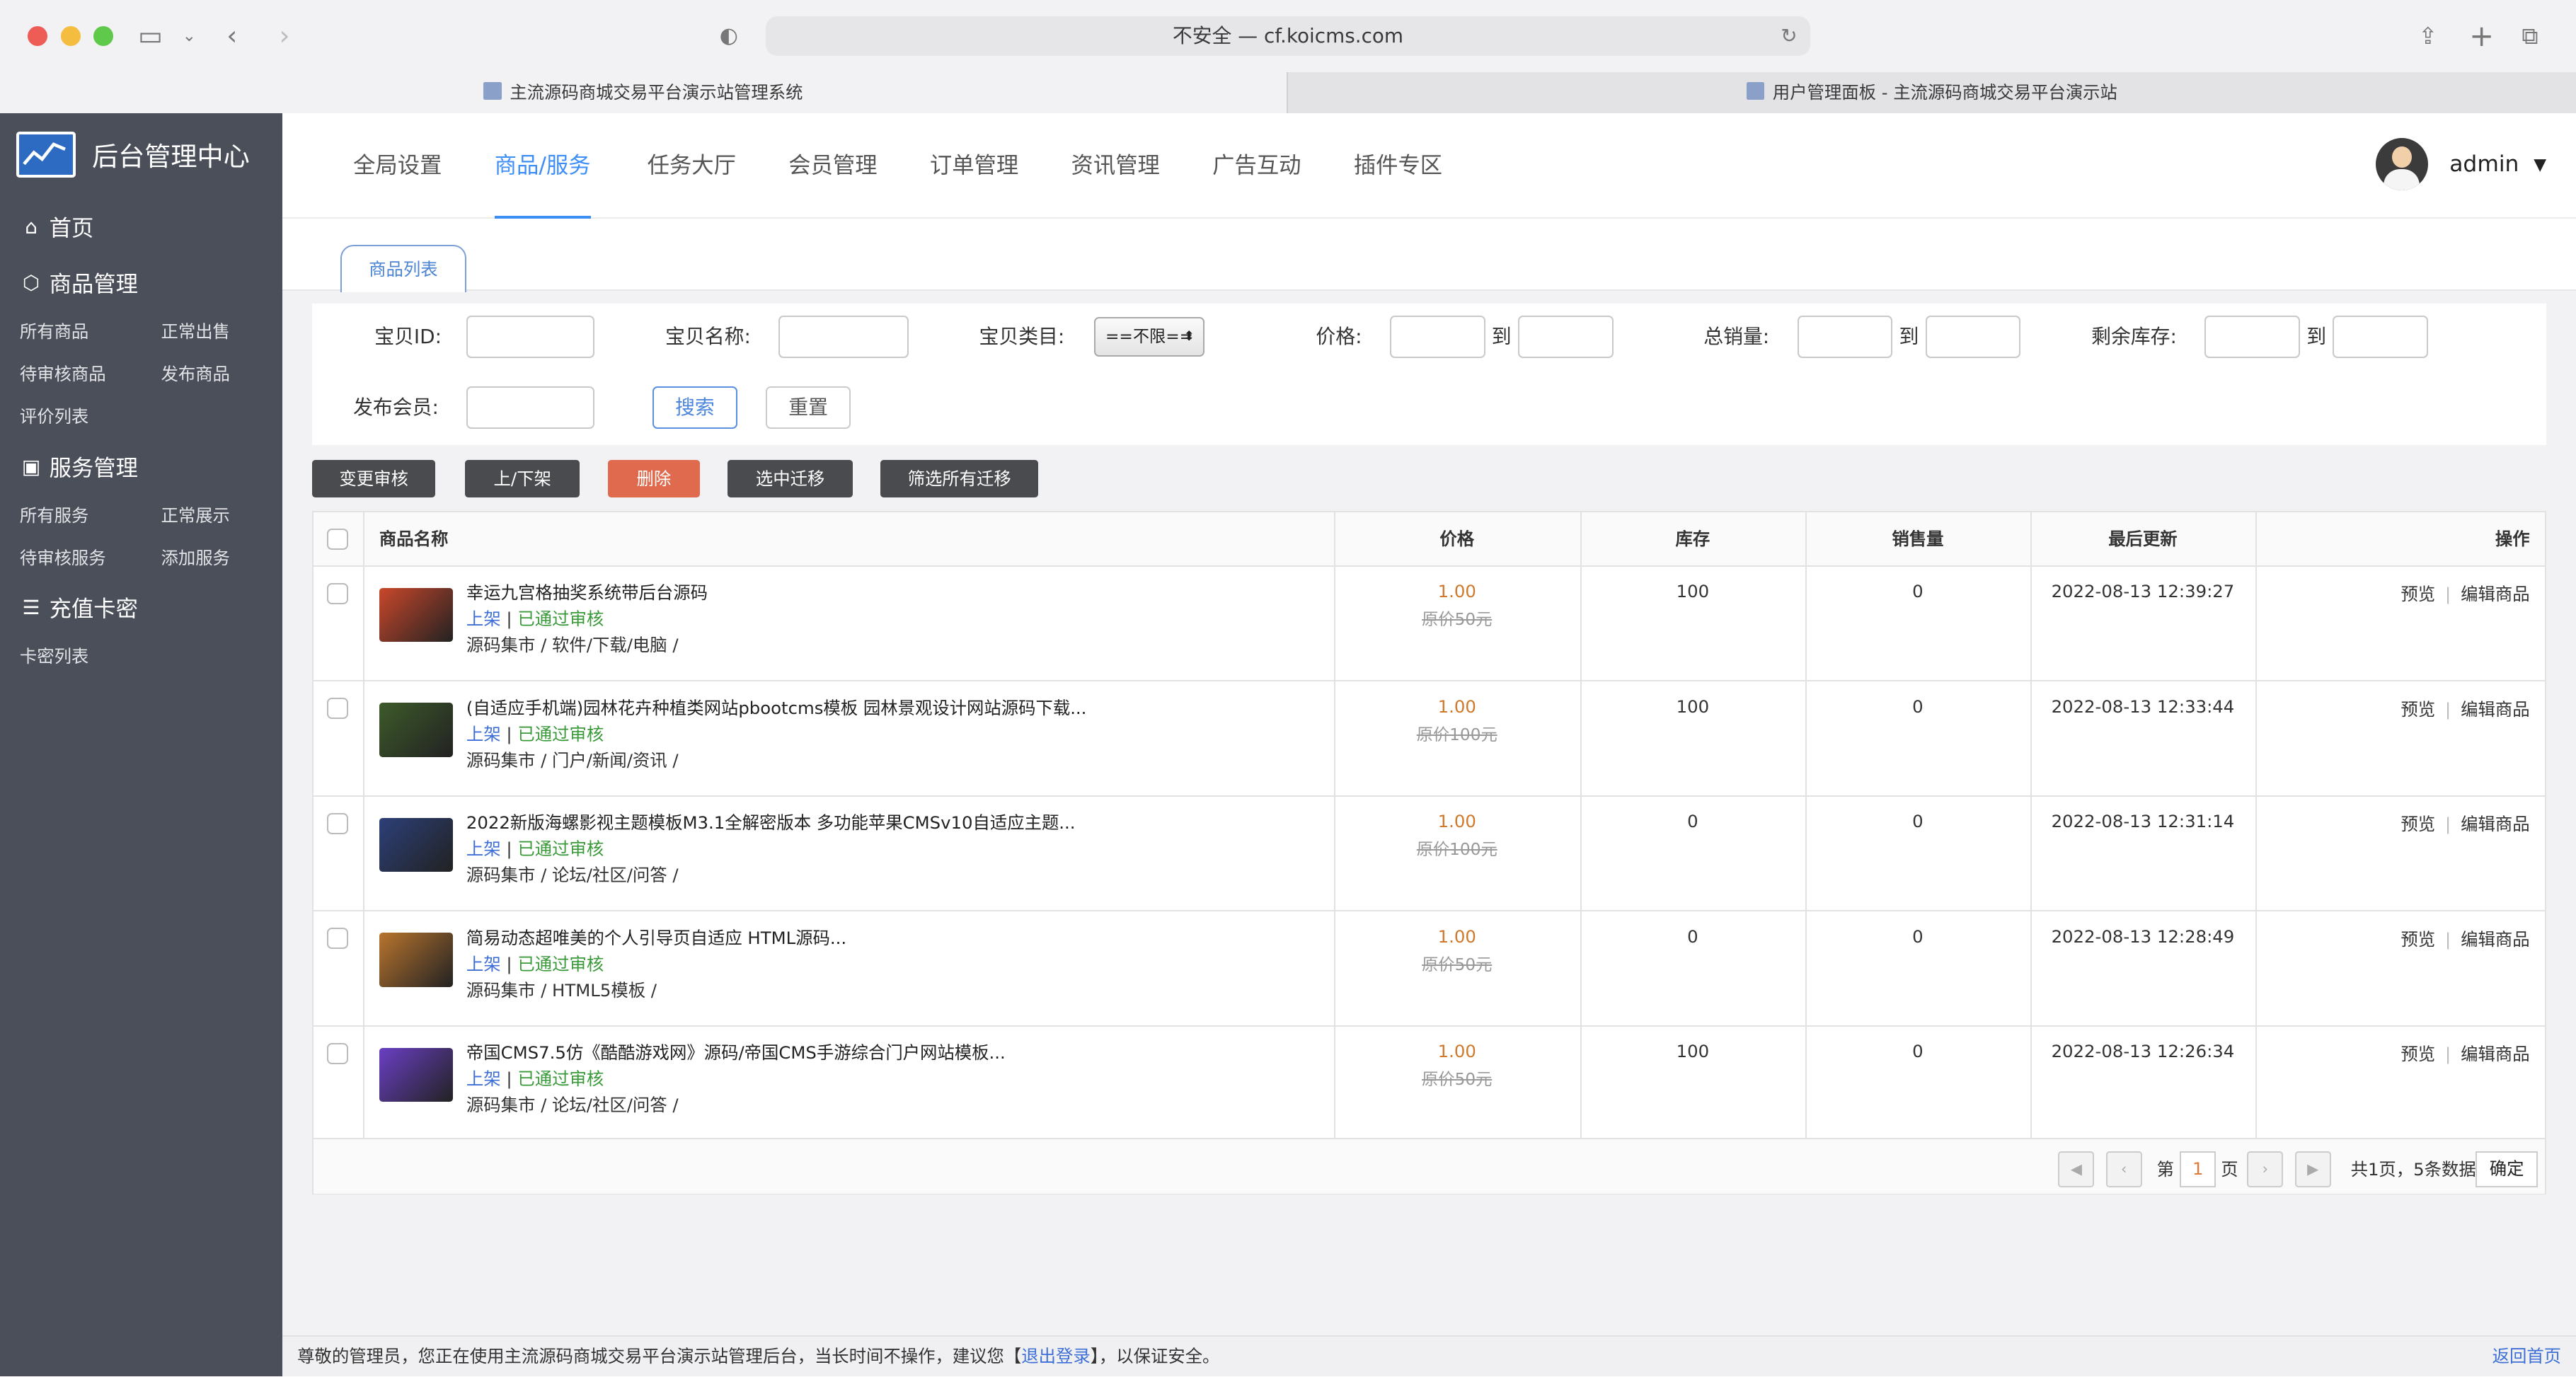 This screenshot has height=1377, width=2576. What do you see at coordinates (396, 407) in the screenshot?
I see `filter-member-label: 发布会员:` at bounding box center [396, 407].